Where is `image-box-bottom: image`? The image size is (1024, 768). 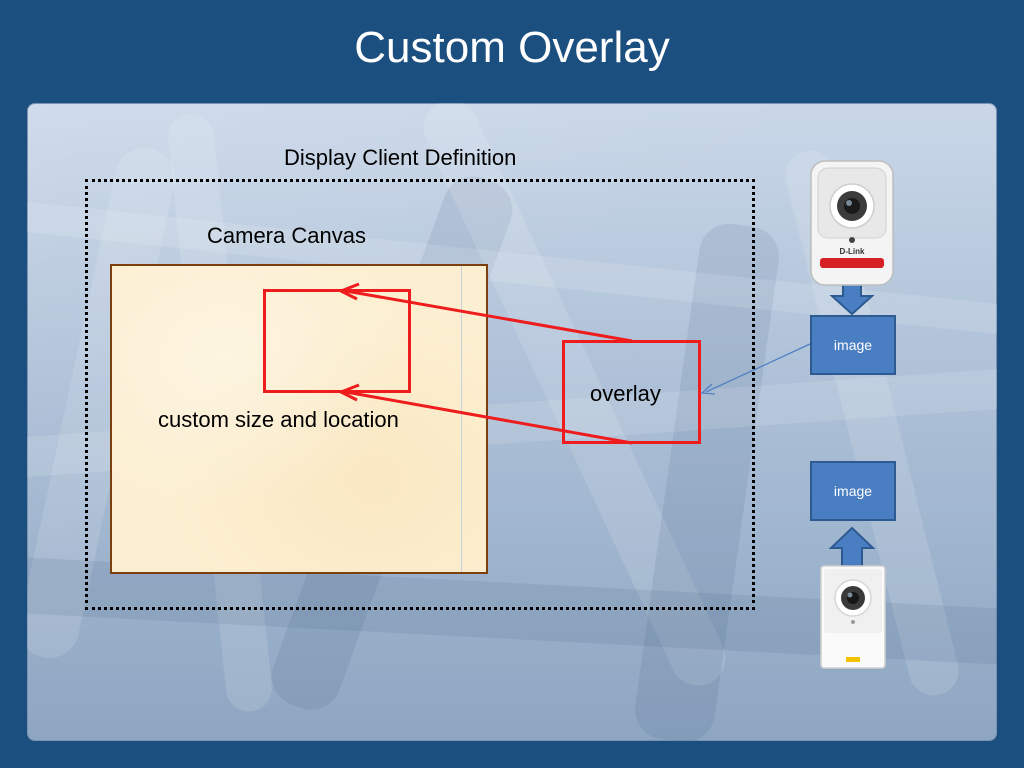 image-box-bottom: image is located at coordinates (853, 491).